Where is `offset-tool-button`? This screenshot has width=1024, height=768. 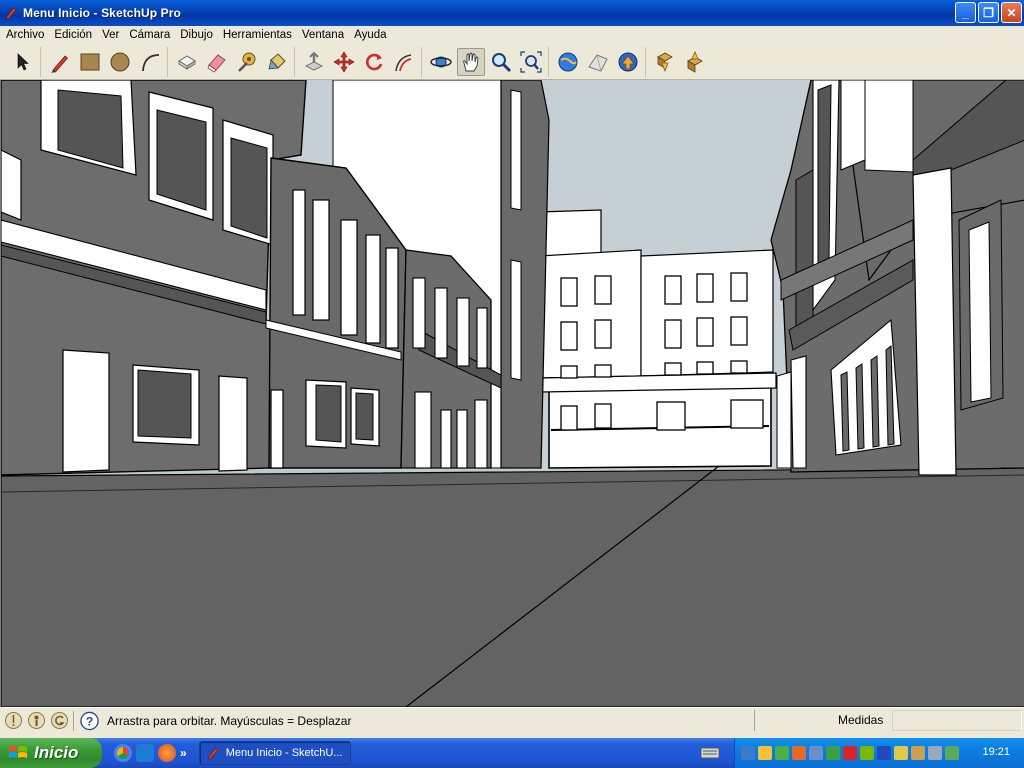 offset-tool-button is located at coordinates (404, 62).